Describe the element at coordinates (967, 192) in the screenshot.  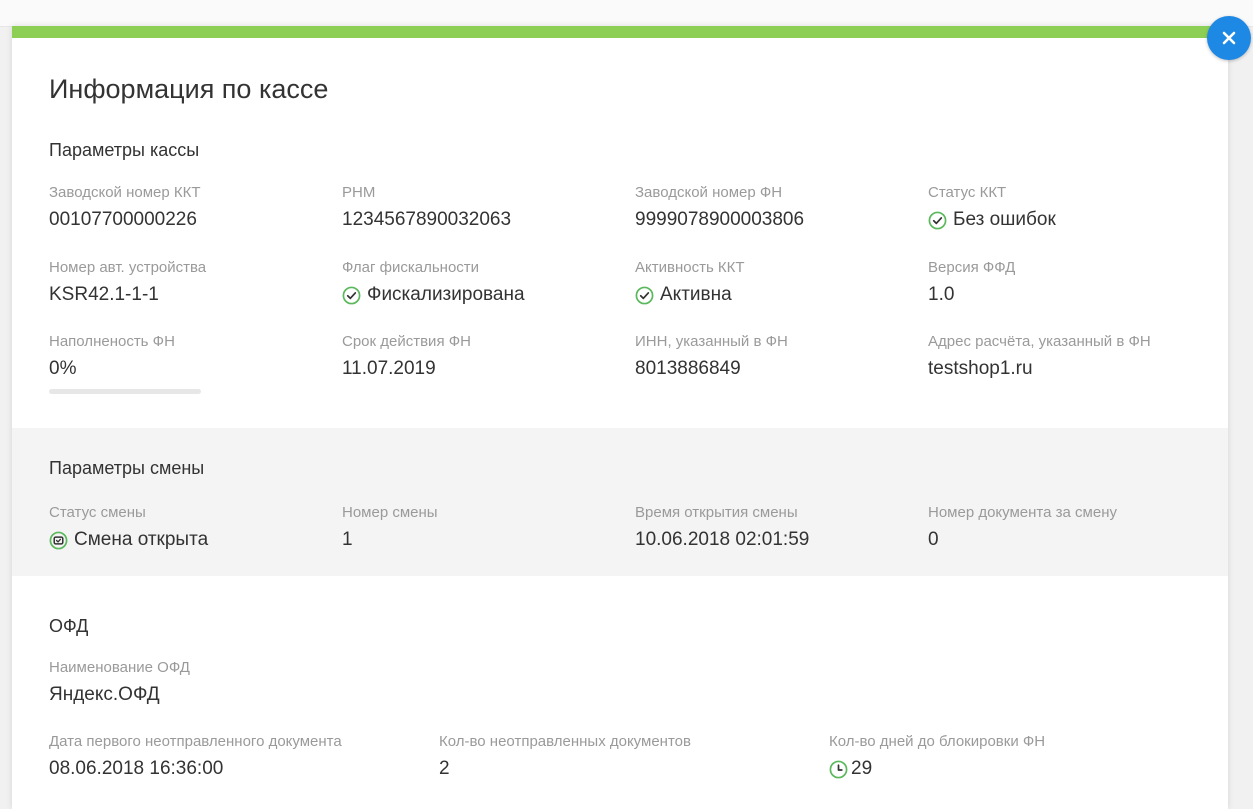
I see `field-label: Статус ККТ` at that location.